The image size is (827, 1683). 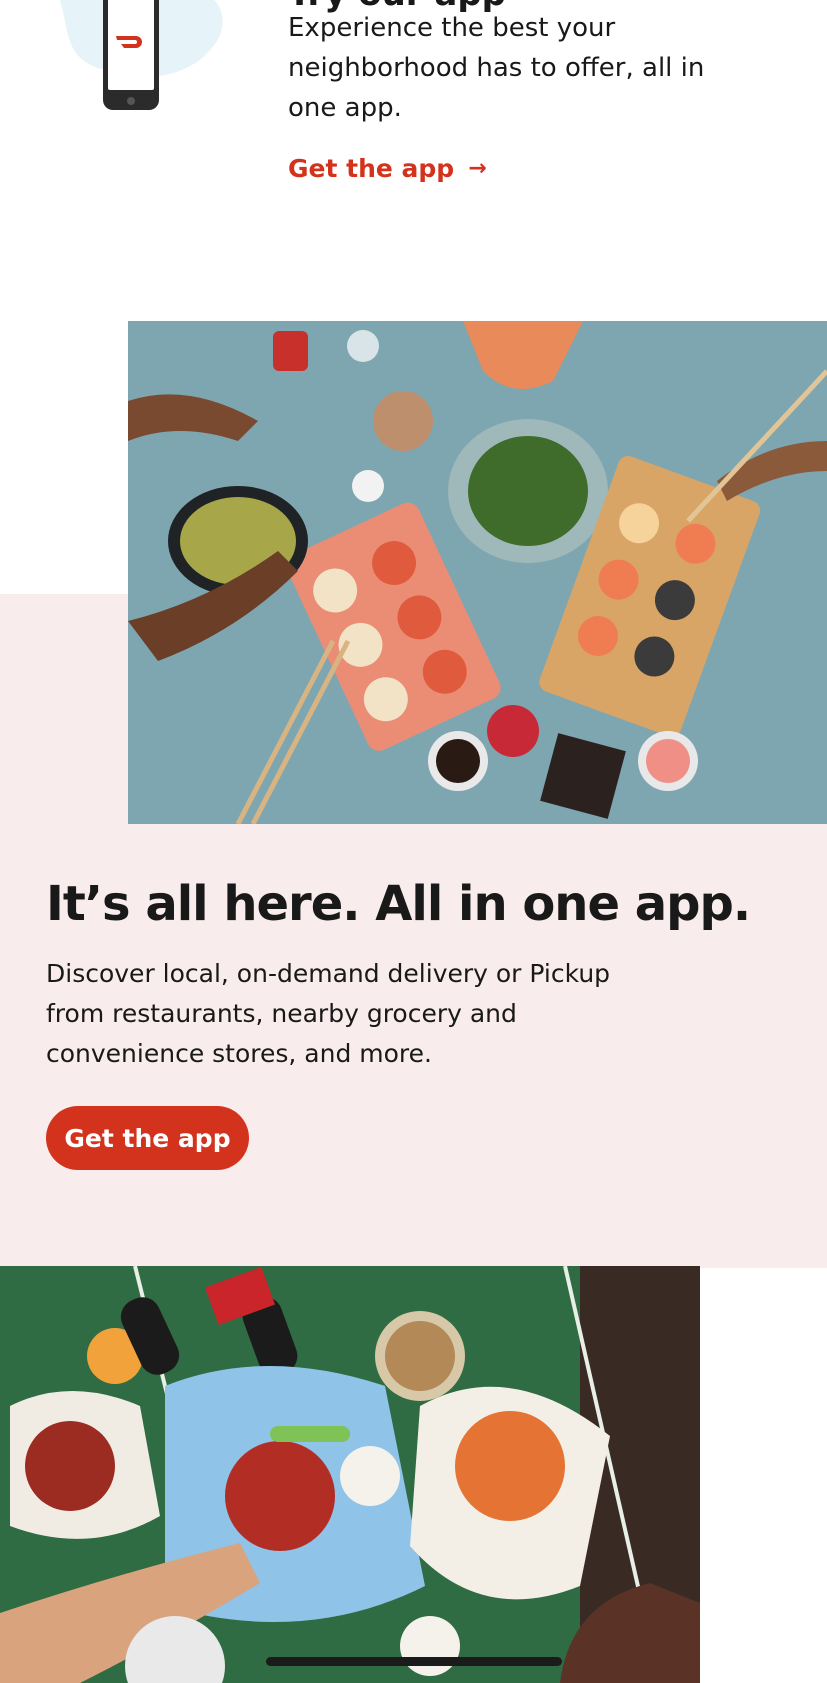 What do you see at coordinates (414, 1661) in the screenshot?
I see `home-indicator-bar` at bounding box center [414, 1661].